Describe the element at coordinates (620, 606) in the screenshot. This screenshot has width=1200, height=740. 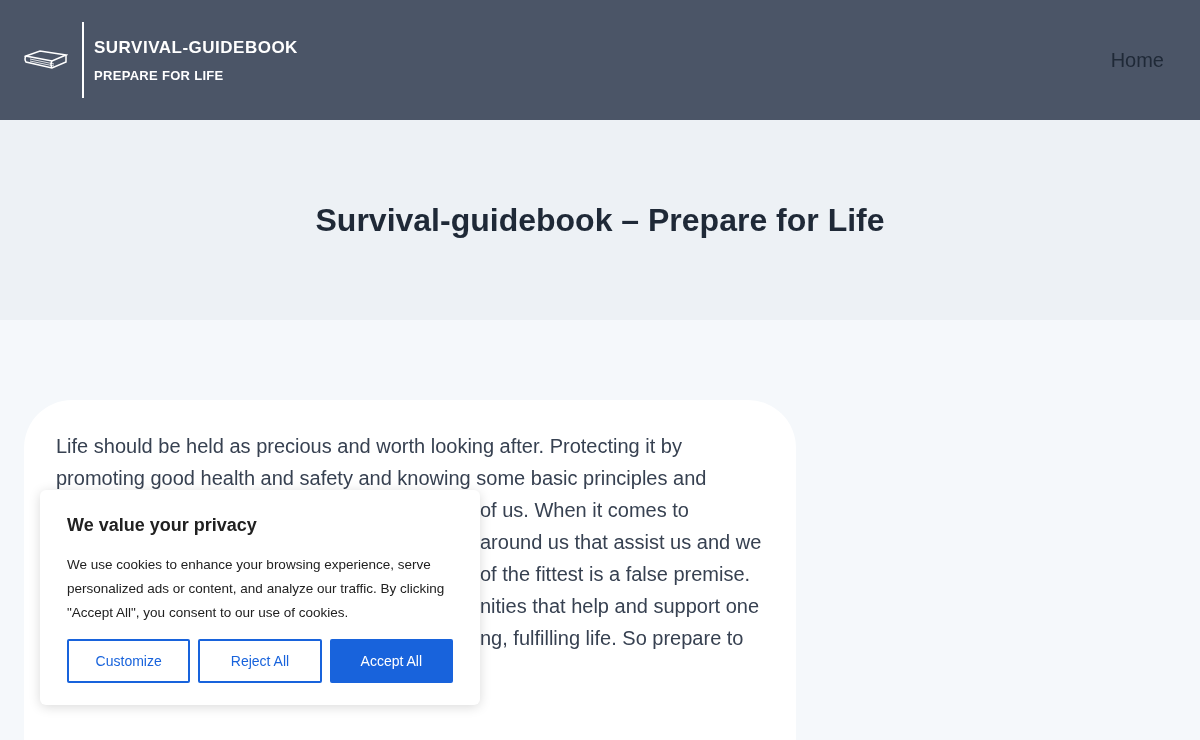
I see `paragraph-line: nities that help and support one` at that location.